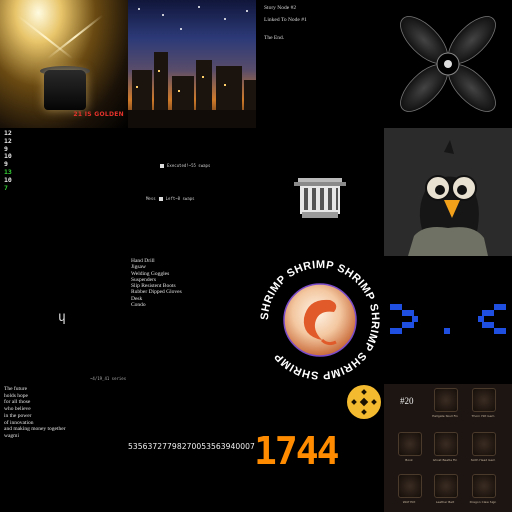  Describe the element at coordinates (11, 435) in the screenshot. I see `poem-line: wagmi` at that location.